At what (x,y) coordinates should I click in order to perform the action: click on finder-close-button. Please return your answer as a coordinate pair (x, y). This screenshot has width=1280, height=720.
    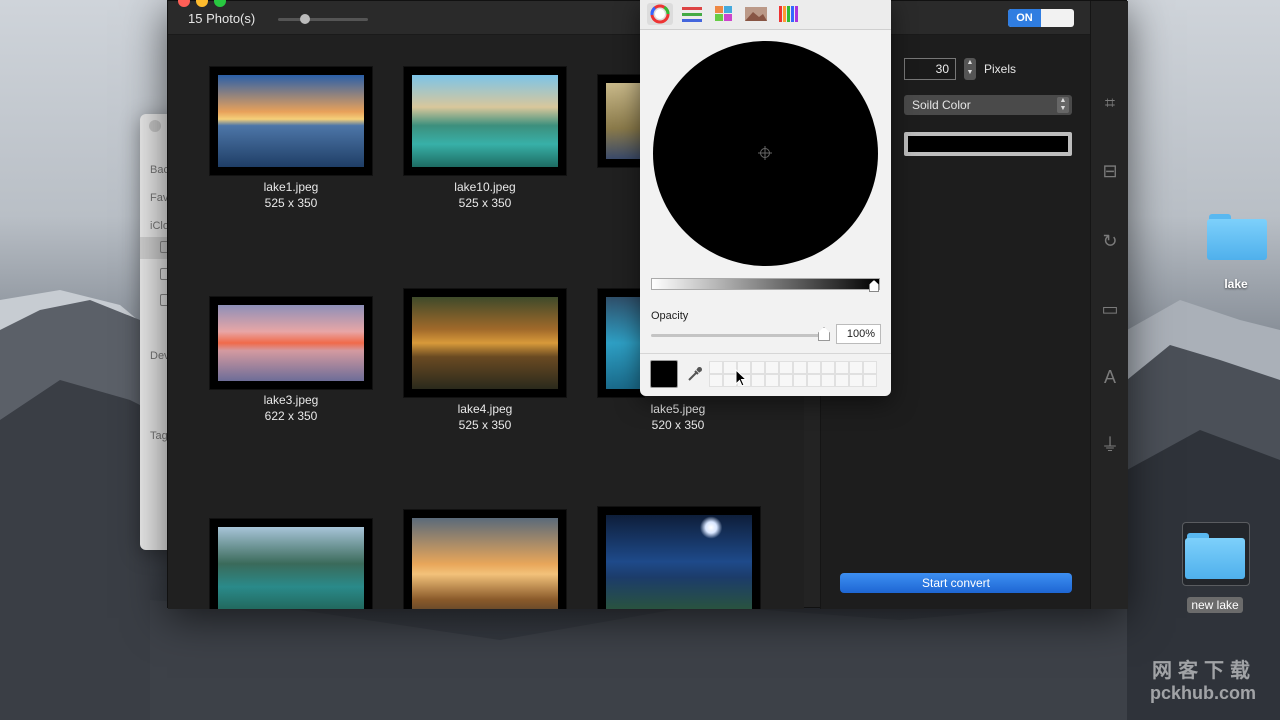
    Looking at the image, I should click on (155, 126).